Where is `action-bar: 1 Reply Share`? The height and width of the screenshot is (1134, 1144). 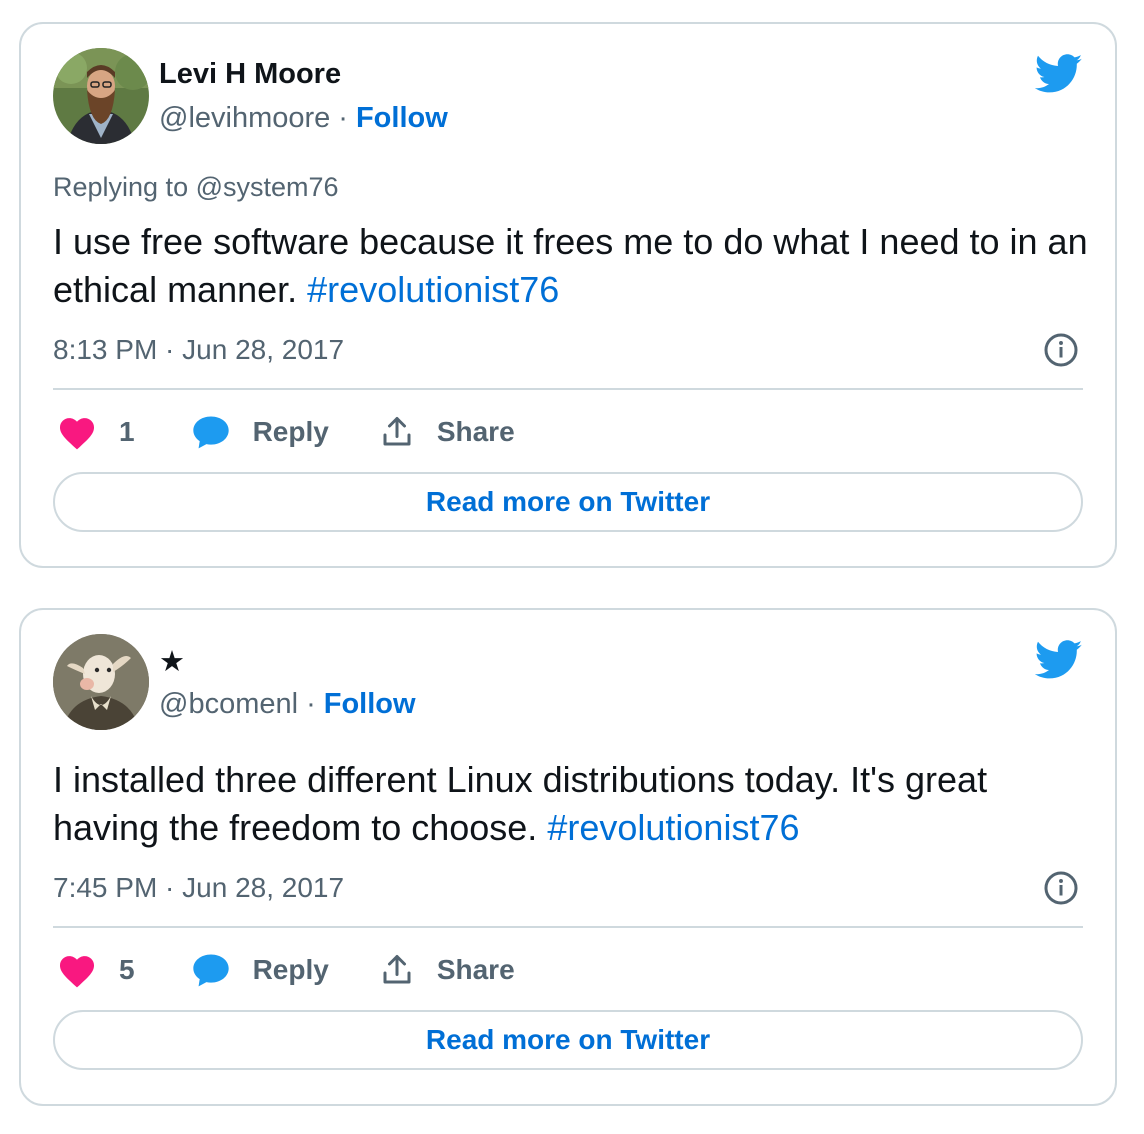 action-bar: 1 Reply Share is located at coordinates (286, 432).